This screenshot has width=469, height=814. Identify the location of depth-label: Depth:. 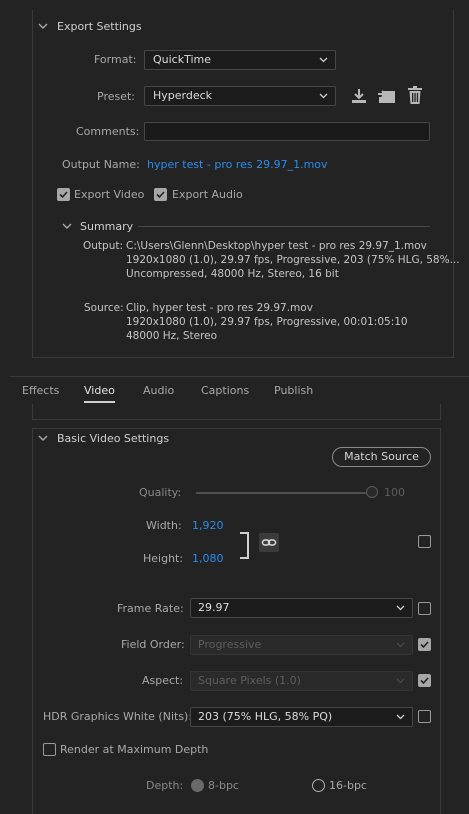
(165, 785).